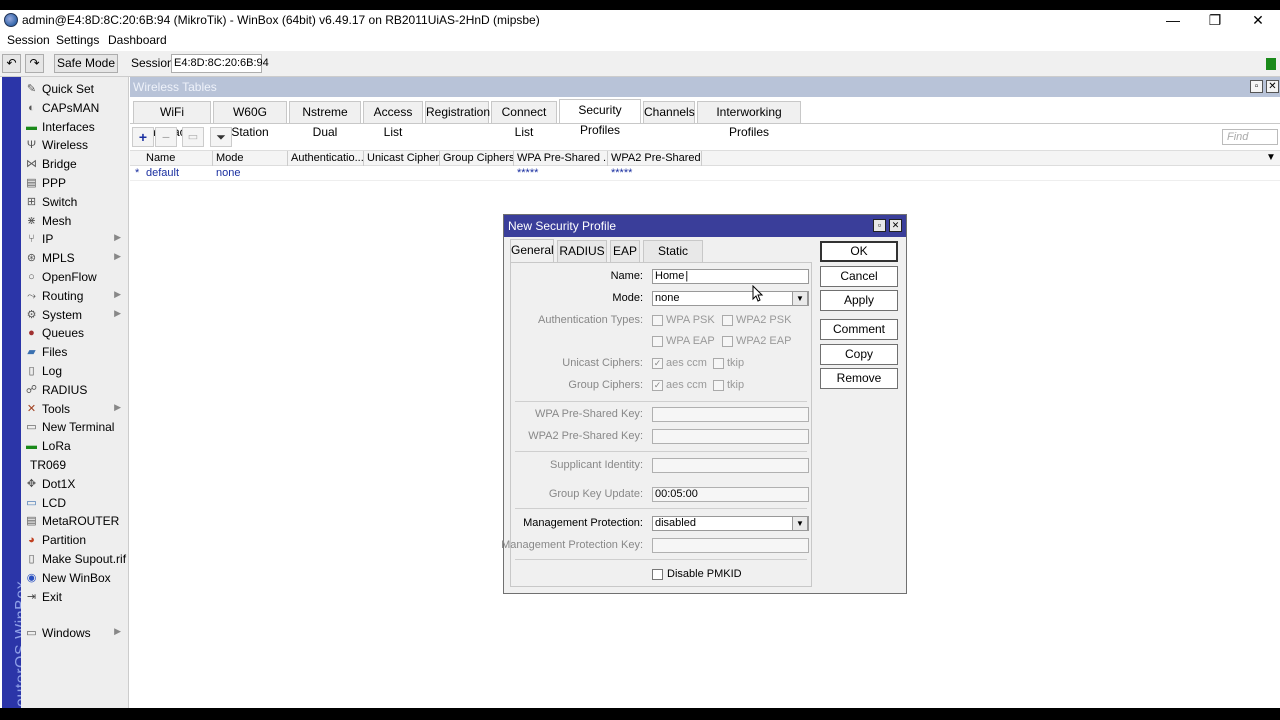 Image resolution: width=1280 pixels, height=720 pixels. I want to click on sidebar-item-bridge: ⋈ Bridge, so click(75, 164).